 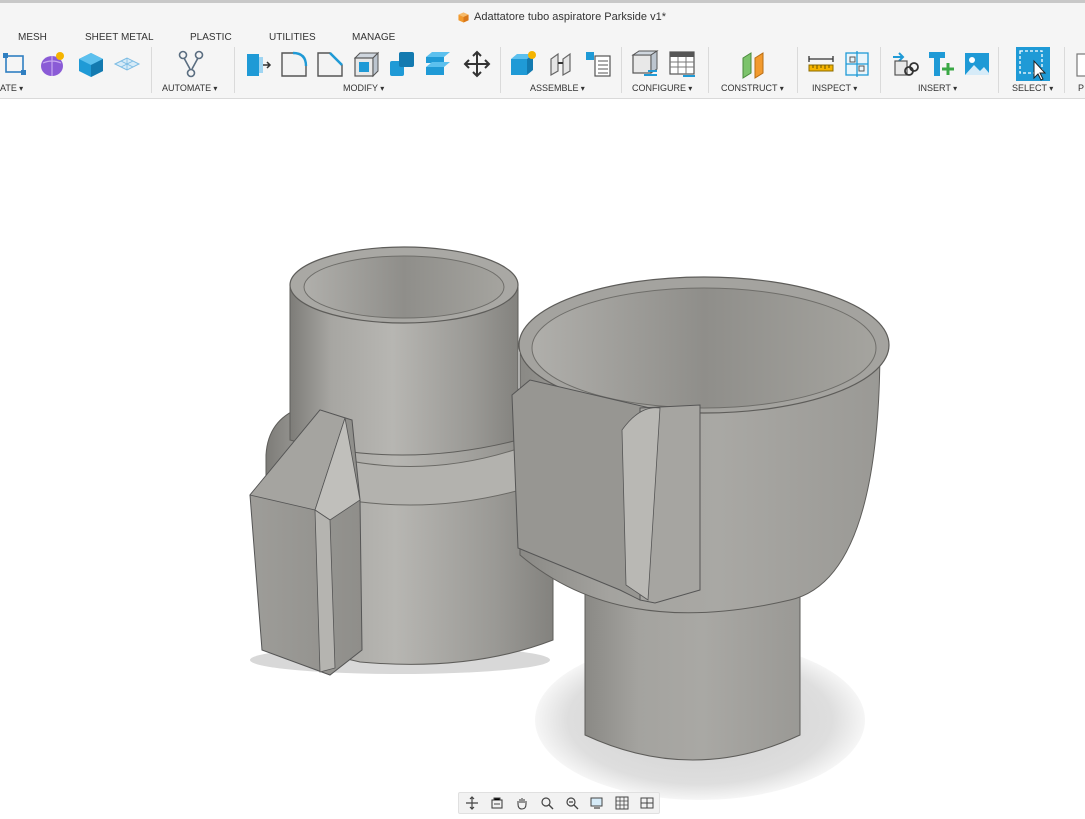 I want to click on orange-cube-icon, so click(x=463, y=17).